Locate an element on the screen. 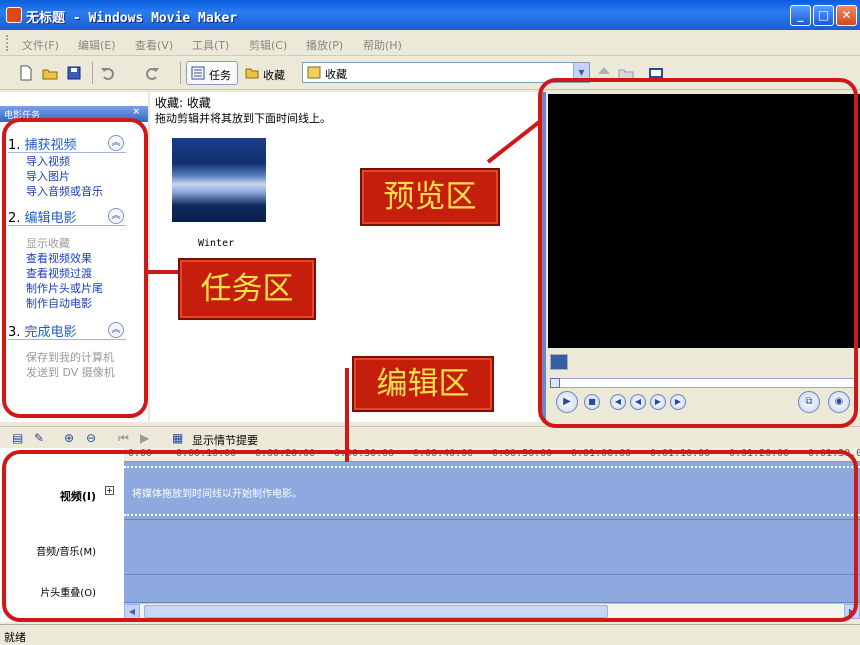 This screenshot has height=645, width=860. title-overlay-track is located at coordinates (492, 589).